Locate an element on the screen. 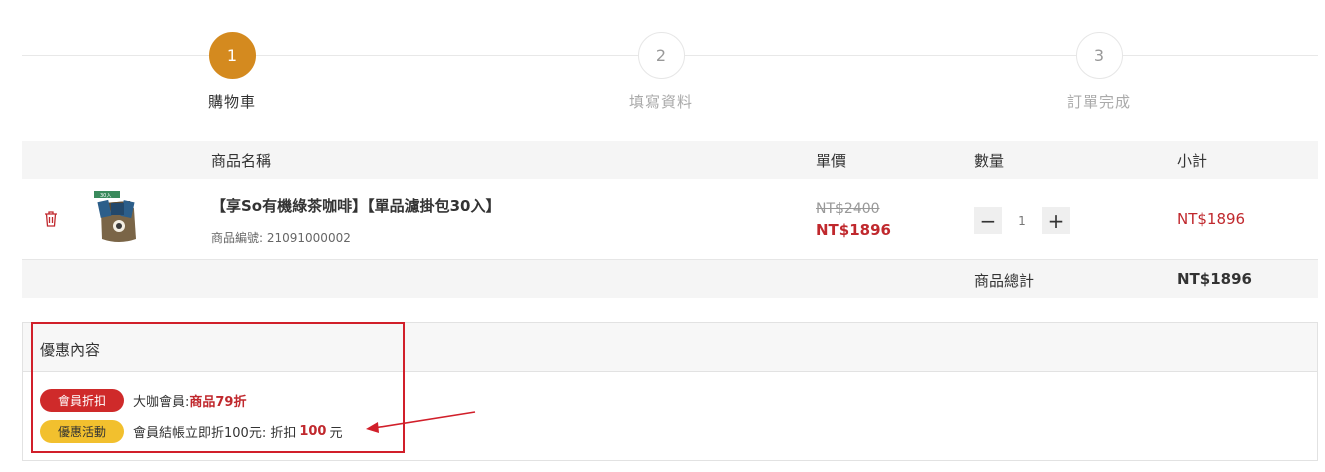 This screenshot has width=1325, height=472. product-name: 【享So有機綠茶咖啡】【單品濾掛包30入】 is located at coordinates (355, 205).